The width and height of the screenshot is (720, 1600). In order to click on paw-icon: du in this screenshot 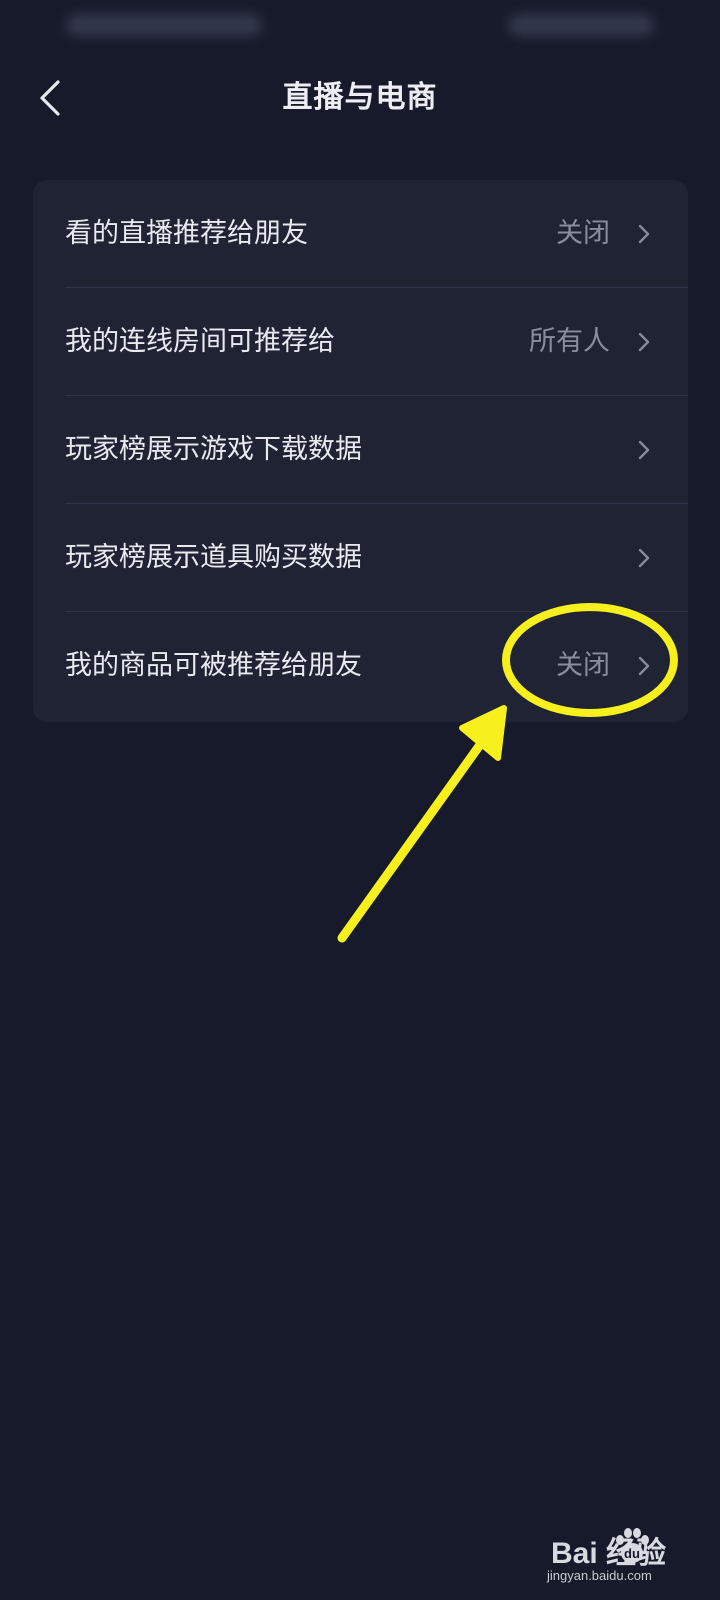, I will do `click(632, 1545)`.